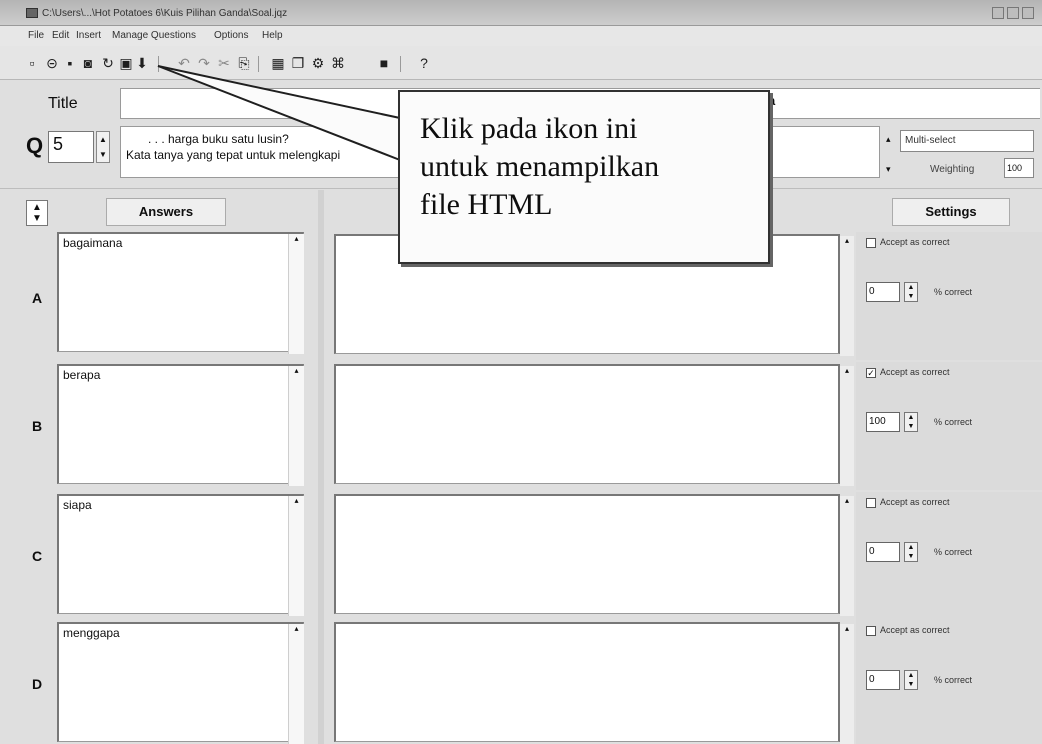 The image size is (1042, 744). I want to click on callout-line-1: Klik pada ikon ini, so click(529, 128).